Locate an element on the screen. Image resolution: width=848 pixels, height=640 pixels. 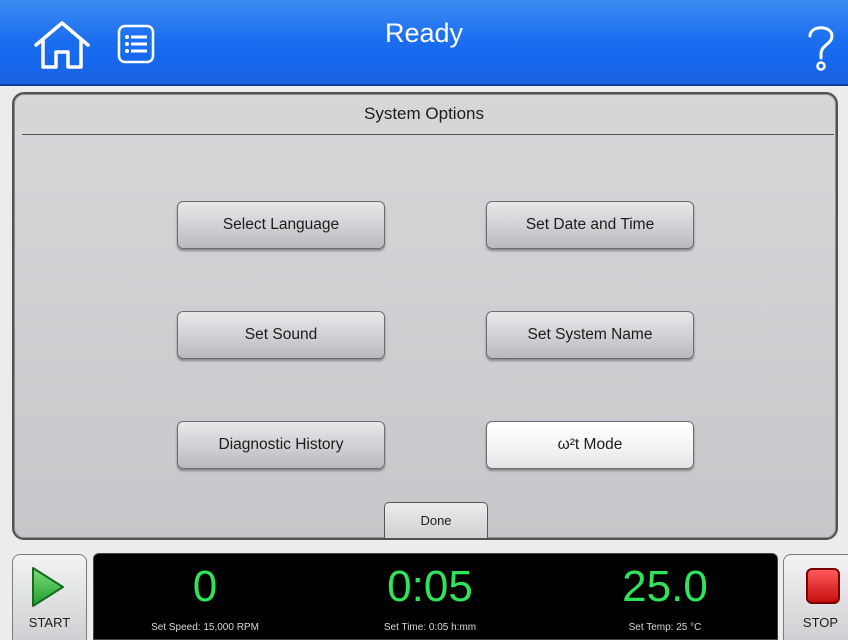
set-sound-button: Set Sound is located at coordinates (281, 335).